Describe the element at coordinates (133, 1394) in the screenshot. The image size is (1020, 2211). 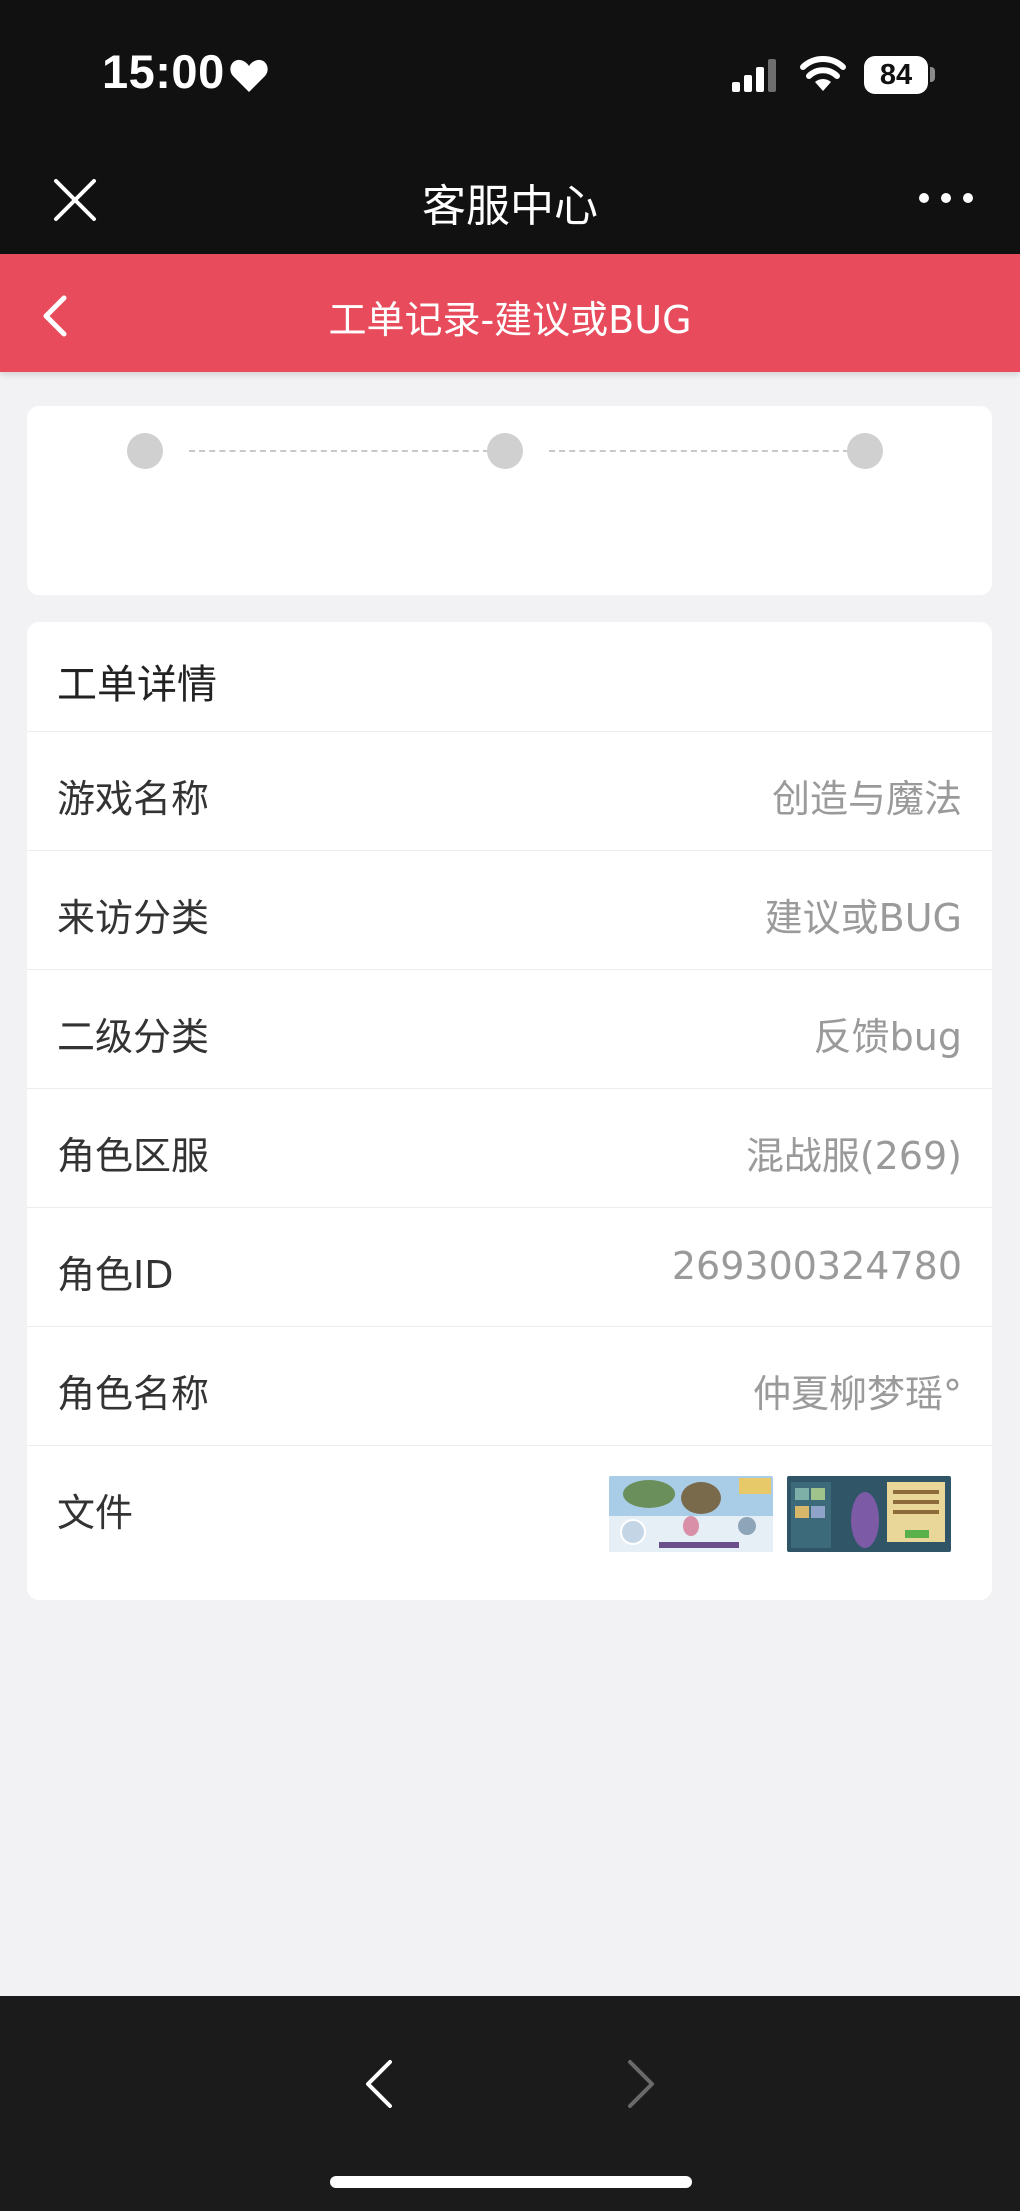
I see `row-label: 角色名称` at that location.